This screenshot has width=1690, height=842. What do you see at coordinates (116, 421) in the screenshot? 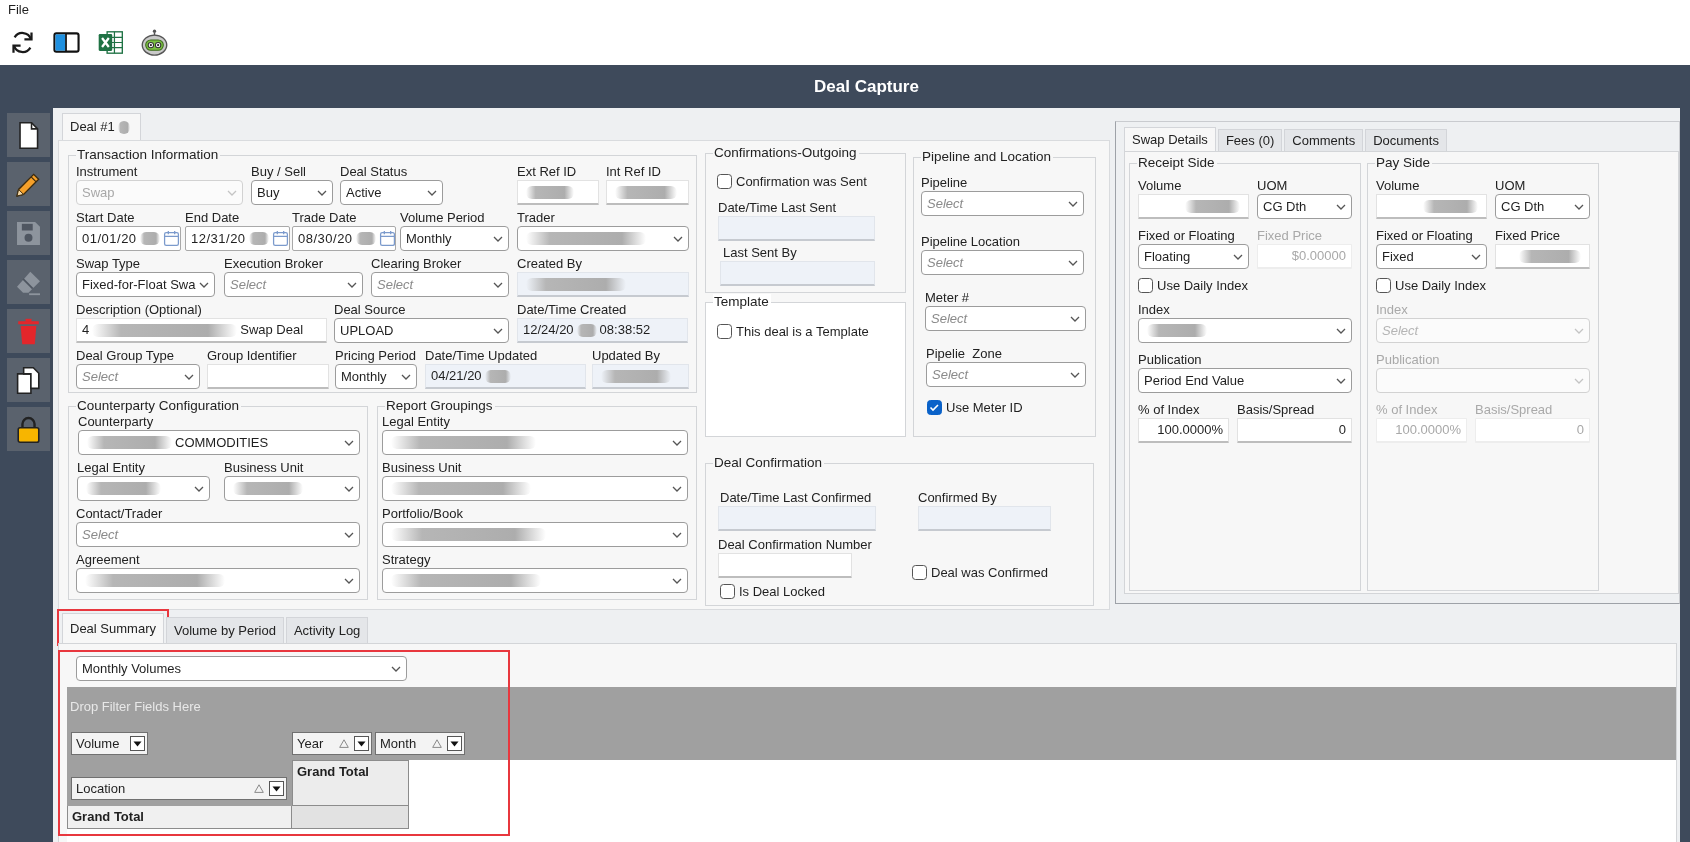
I see `field-label: Counterparty` at bounding box center [116, 421].